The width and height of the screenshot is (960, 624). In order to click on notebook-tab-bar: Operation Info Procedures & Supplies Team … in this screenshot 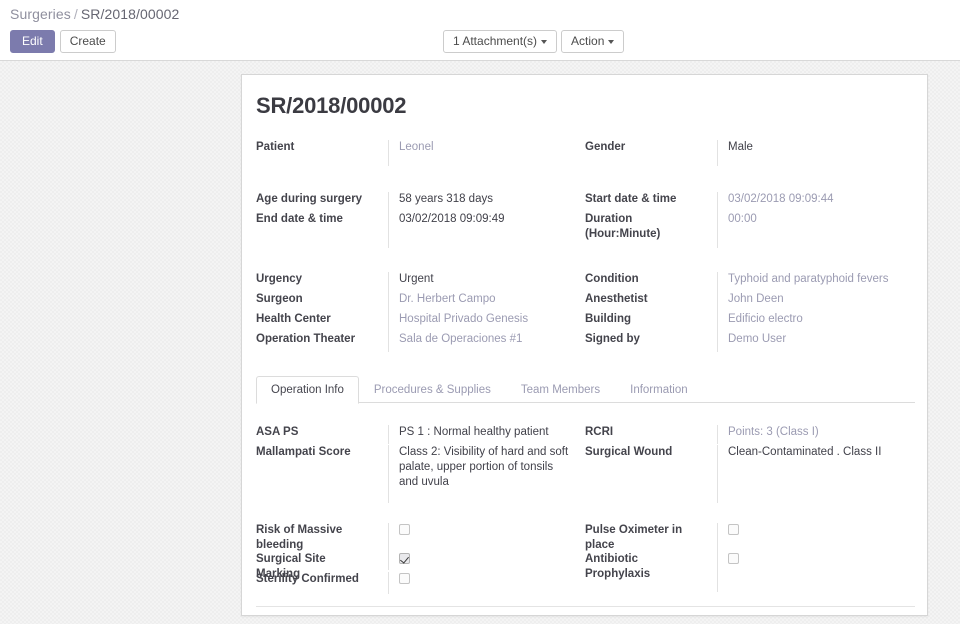, I will do `click(585, 389)`.